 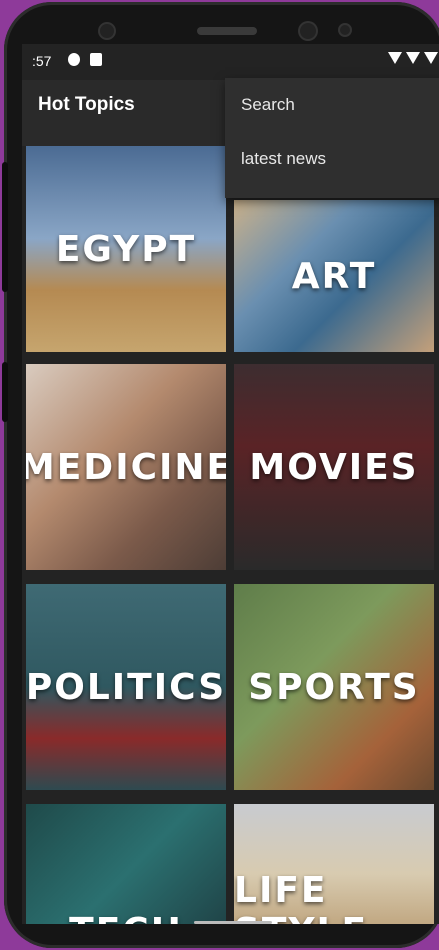 What do you see at coordinates (395, 58) in the screenshot?
I see `wifi-icon` at bounding box center [395, 58].